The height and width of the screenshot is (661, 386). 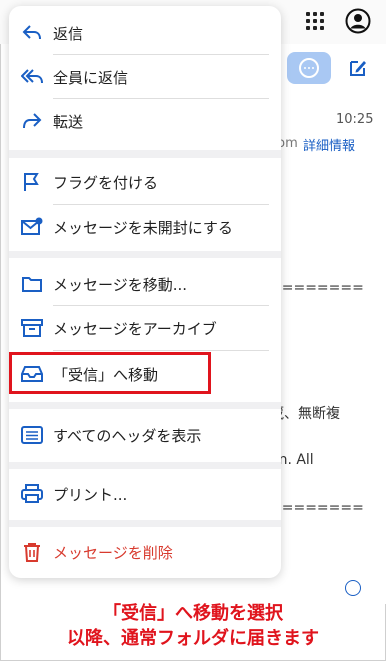 I want to click on more-actions-button, so click(x=309, y=68).